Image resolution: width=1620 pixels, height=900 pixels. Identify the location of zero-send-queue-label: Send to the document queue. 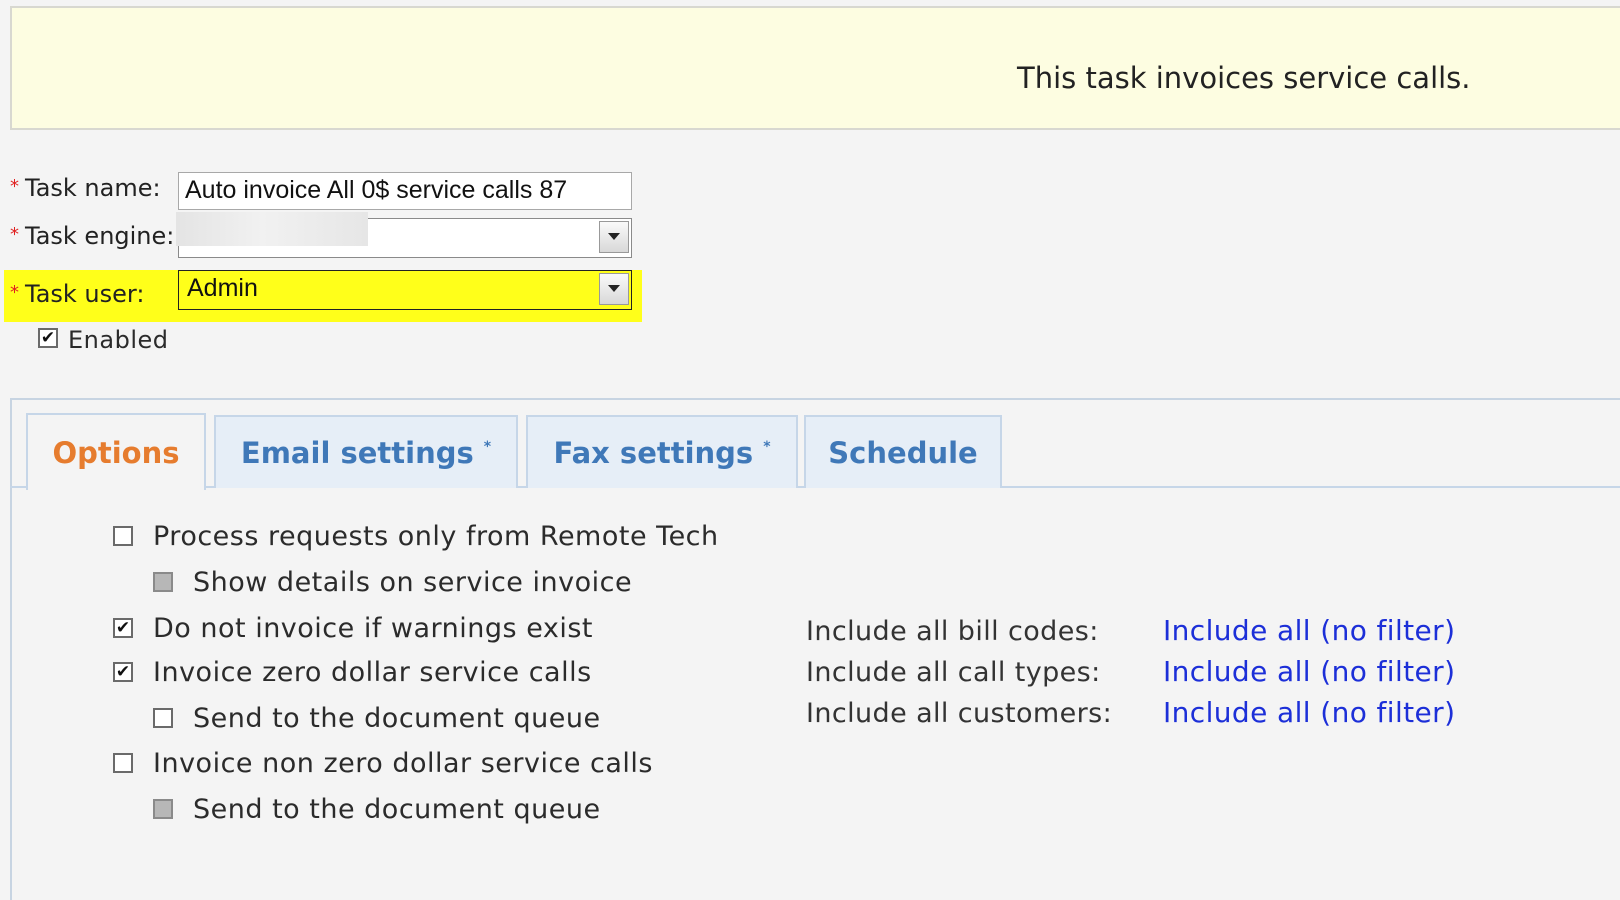
(397, 718).